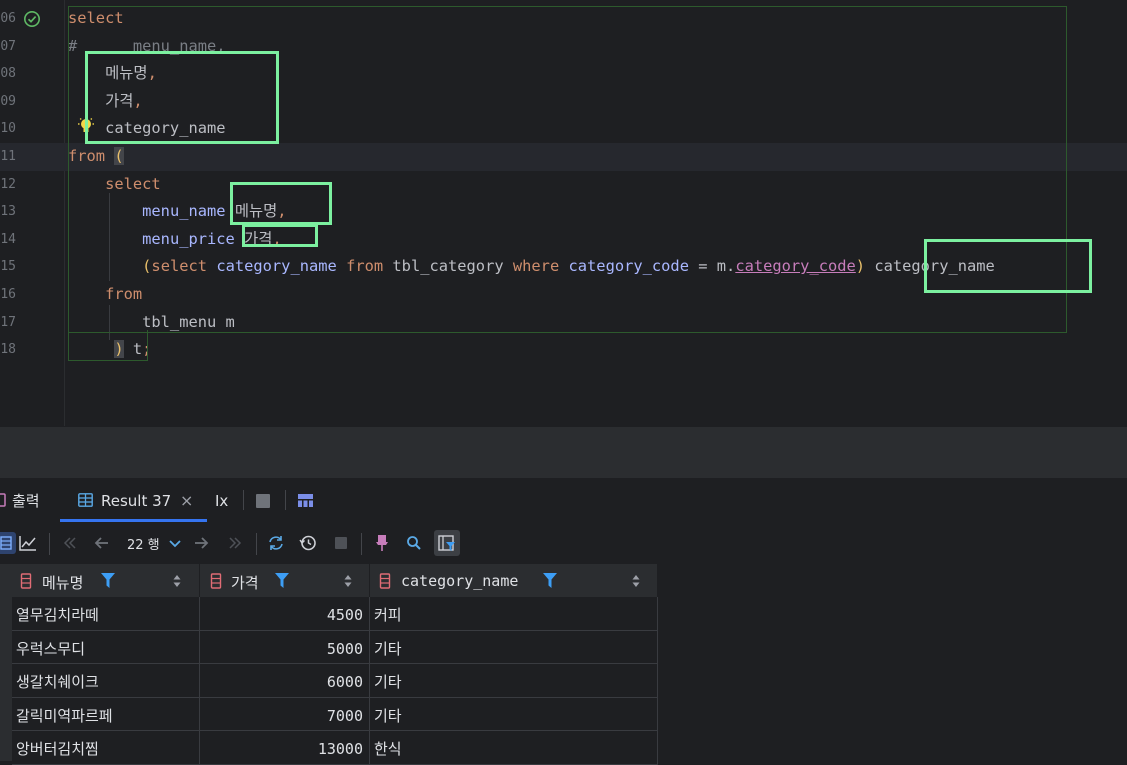 Image resolution: width=1127 pixels, height=765 pixels. Describe the element at coordinates (536, 266) in the screenshot. I see `code-token: where` at that location.